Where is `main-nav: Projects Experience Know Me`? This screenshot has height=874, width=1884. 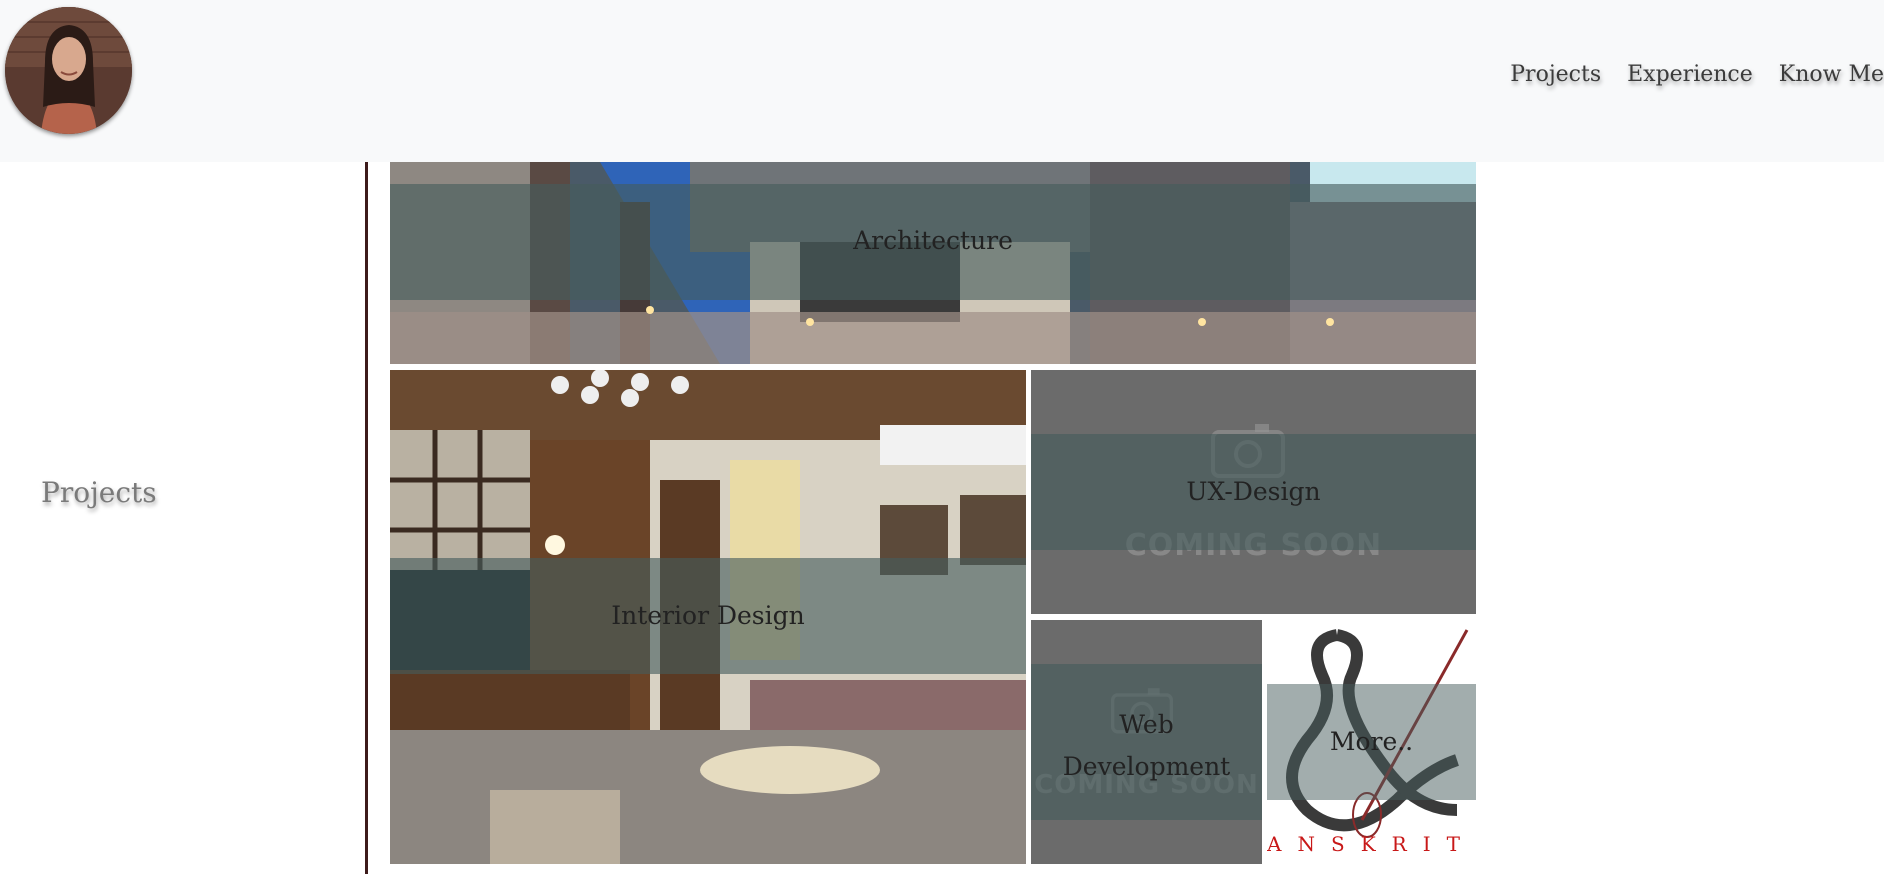
main-nav: Projects Experience Know Me is located at coordinates (1697, 74).